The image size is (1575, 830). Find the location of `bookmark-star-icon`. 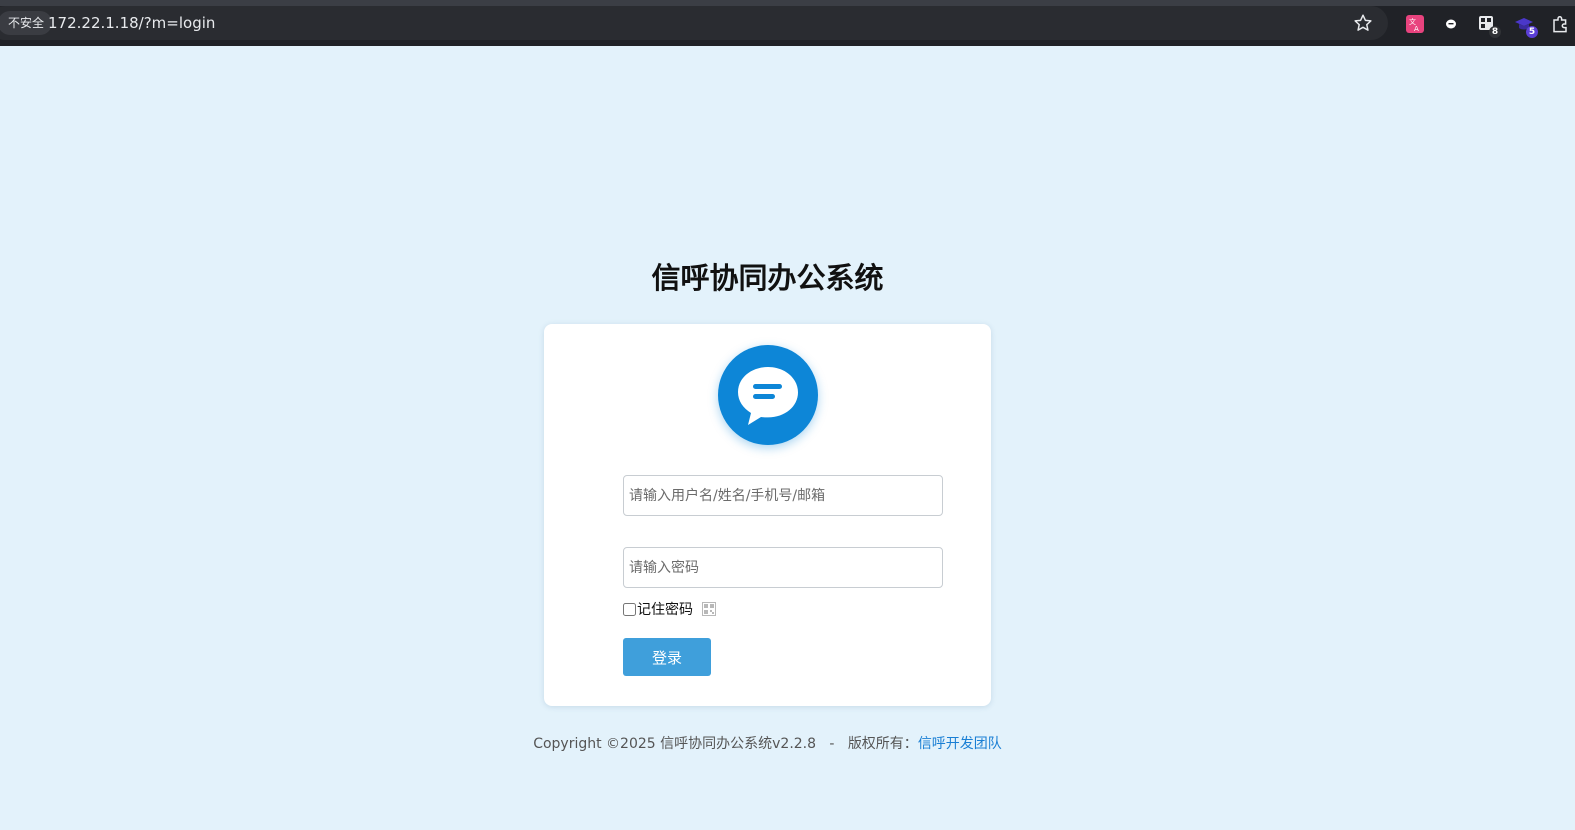

bookmark-star-icon is located at coordinates (1363, 23).